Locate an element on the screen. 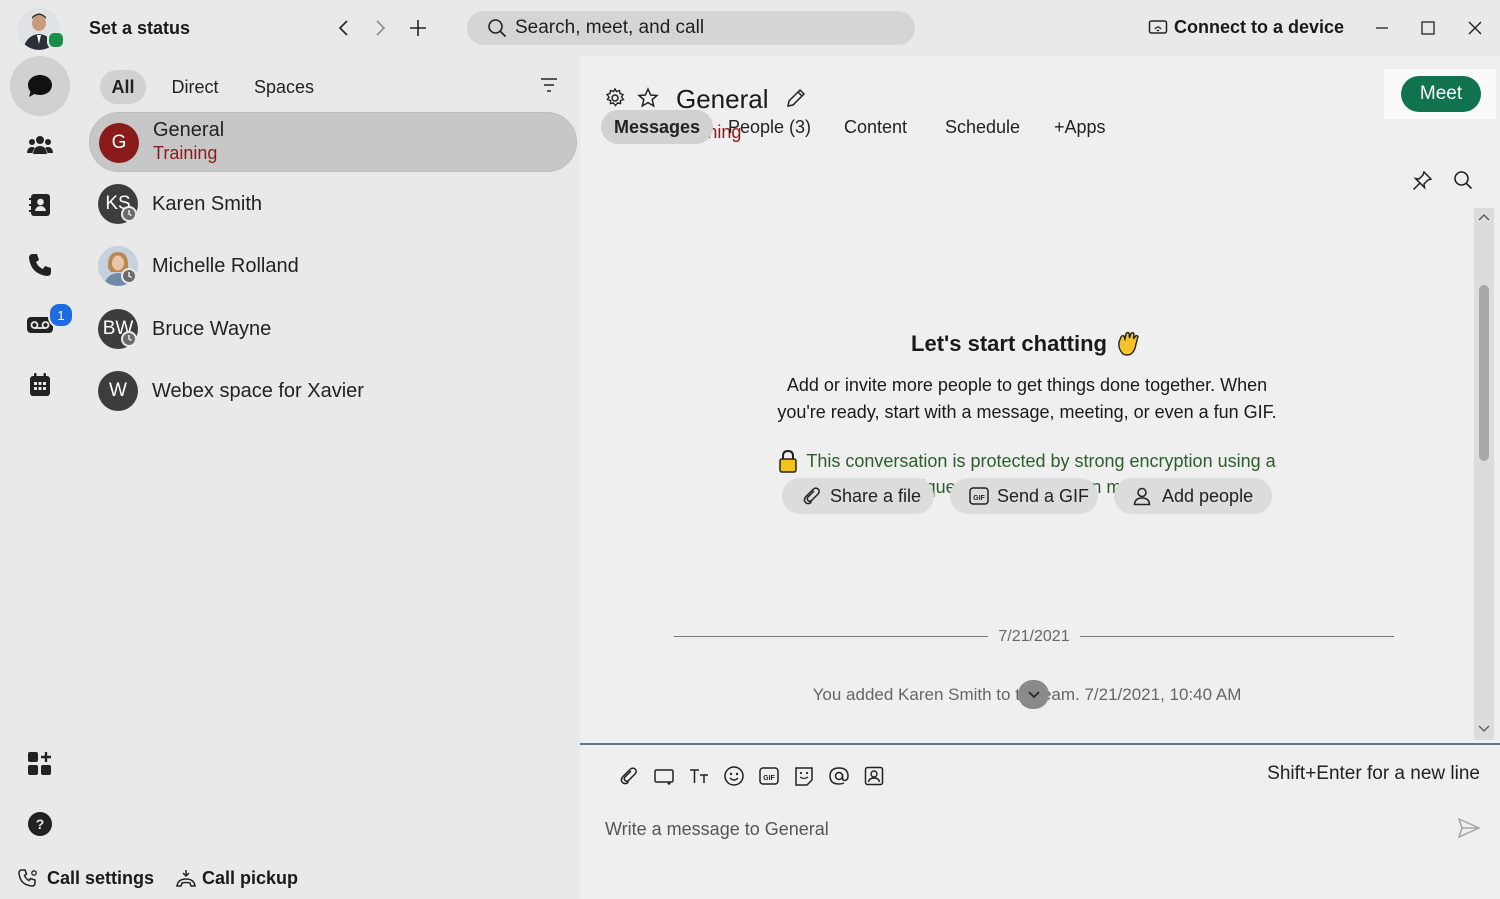 The width and height of the screenshot is (1500, 899). teams-icon is located at coordinates (40, 145).